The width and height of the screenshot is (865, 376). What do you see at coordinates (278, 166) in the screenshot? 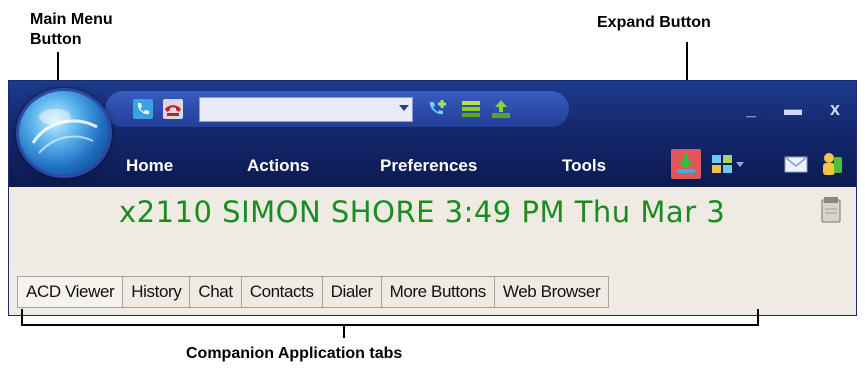
I see `menu-actions: Actions` at bounding box center [278, 166].